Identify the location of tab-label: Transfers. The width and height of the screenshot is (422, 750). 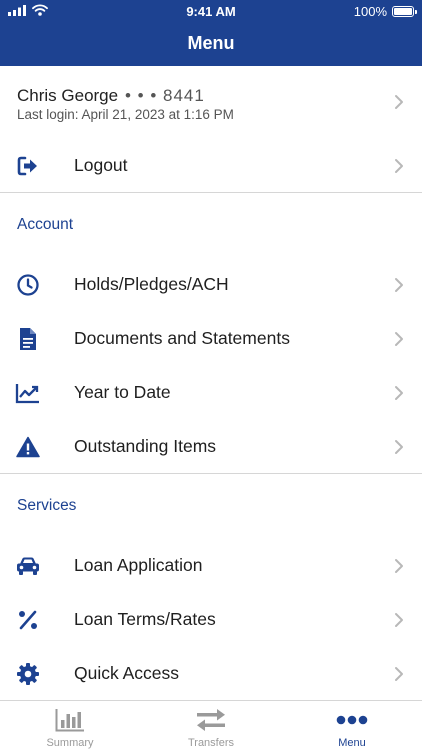
(211, 743).